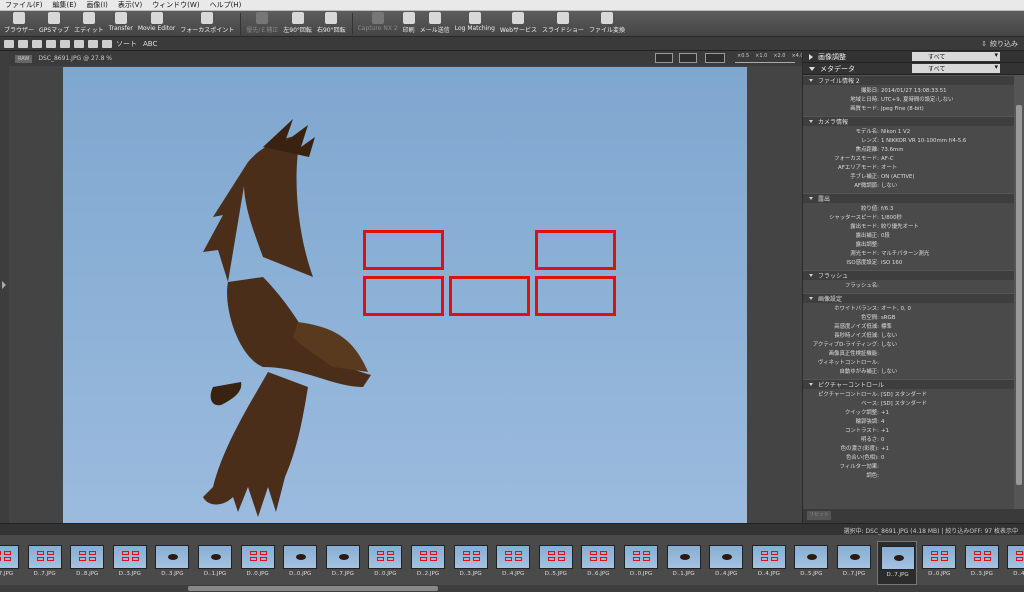 The height and width of the screenshot is (592, 1024). I want to click on filter-button: ⇩ 絞り込み, so click(999, 44).